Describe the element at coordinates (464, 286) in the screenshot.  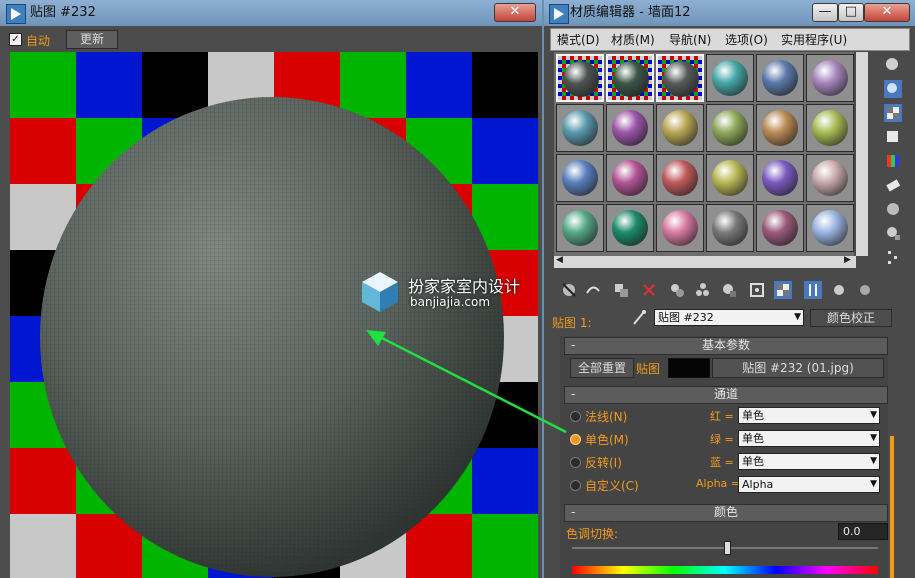
I see `watermark-name: 扮家家室内设计` at that location.